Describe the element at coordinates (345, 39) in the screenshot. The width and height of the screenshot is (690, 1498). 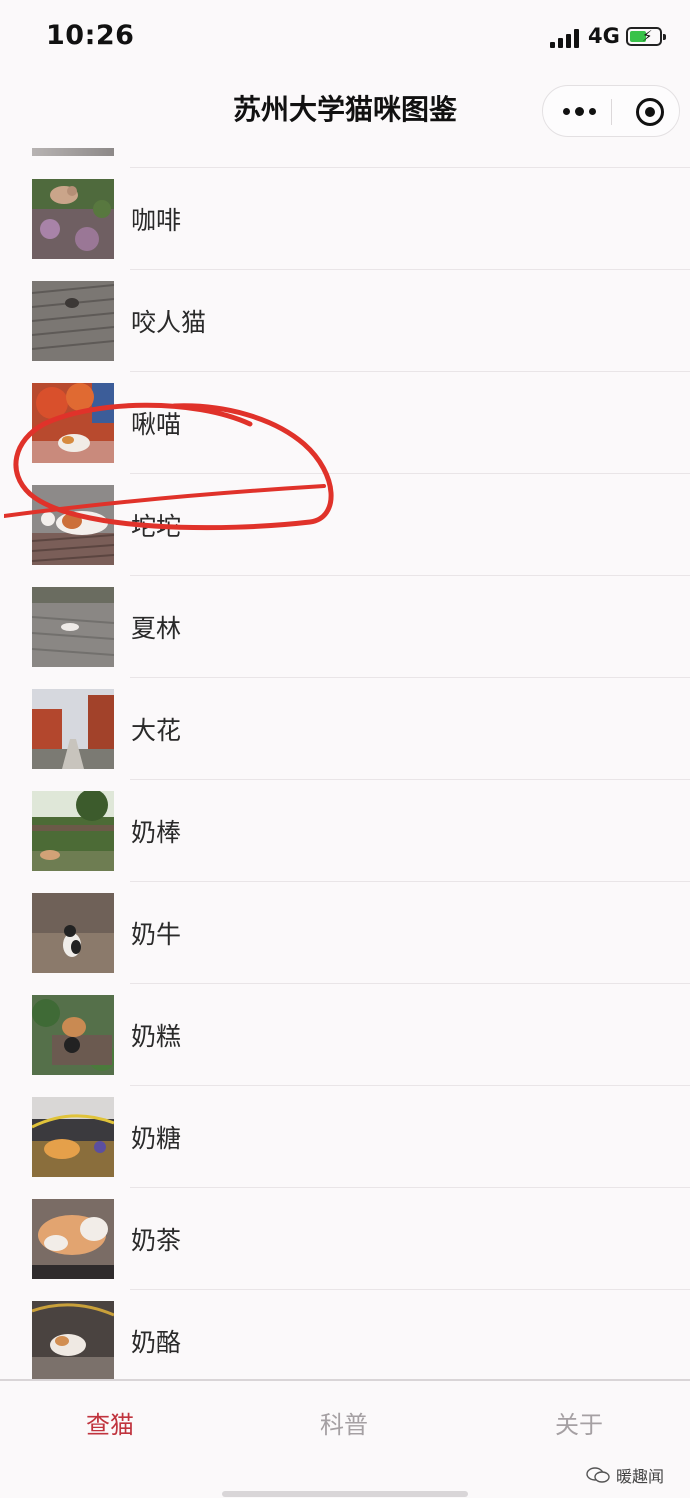
I see `status-bar: 10:26 4G ⚡` at that location.